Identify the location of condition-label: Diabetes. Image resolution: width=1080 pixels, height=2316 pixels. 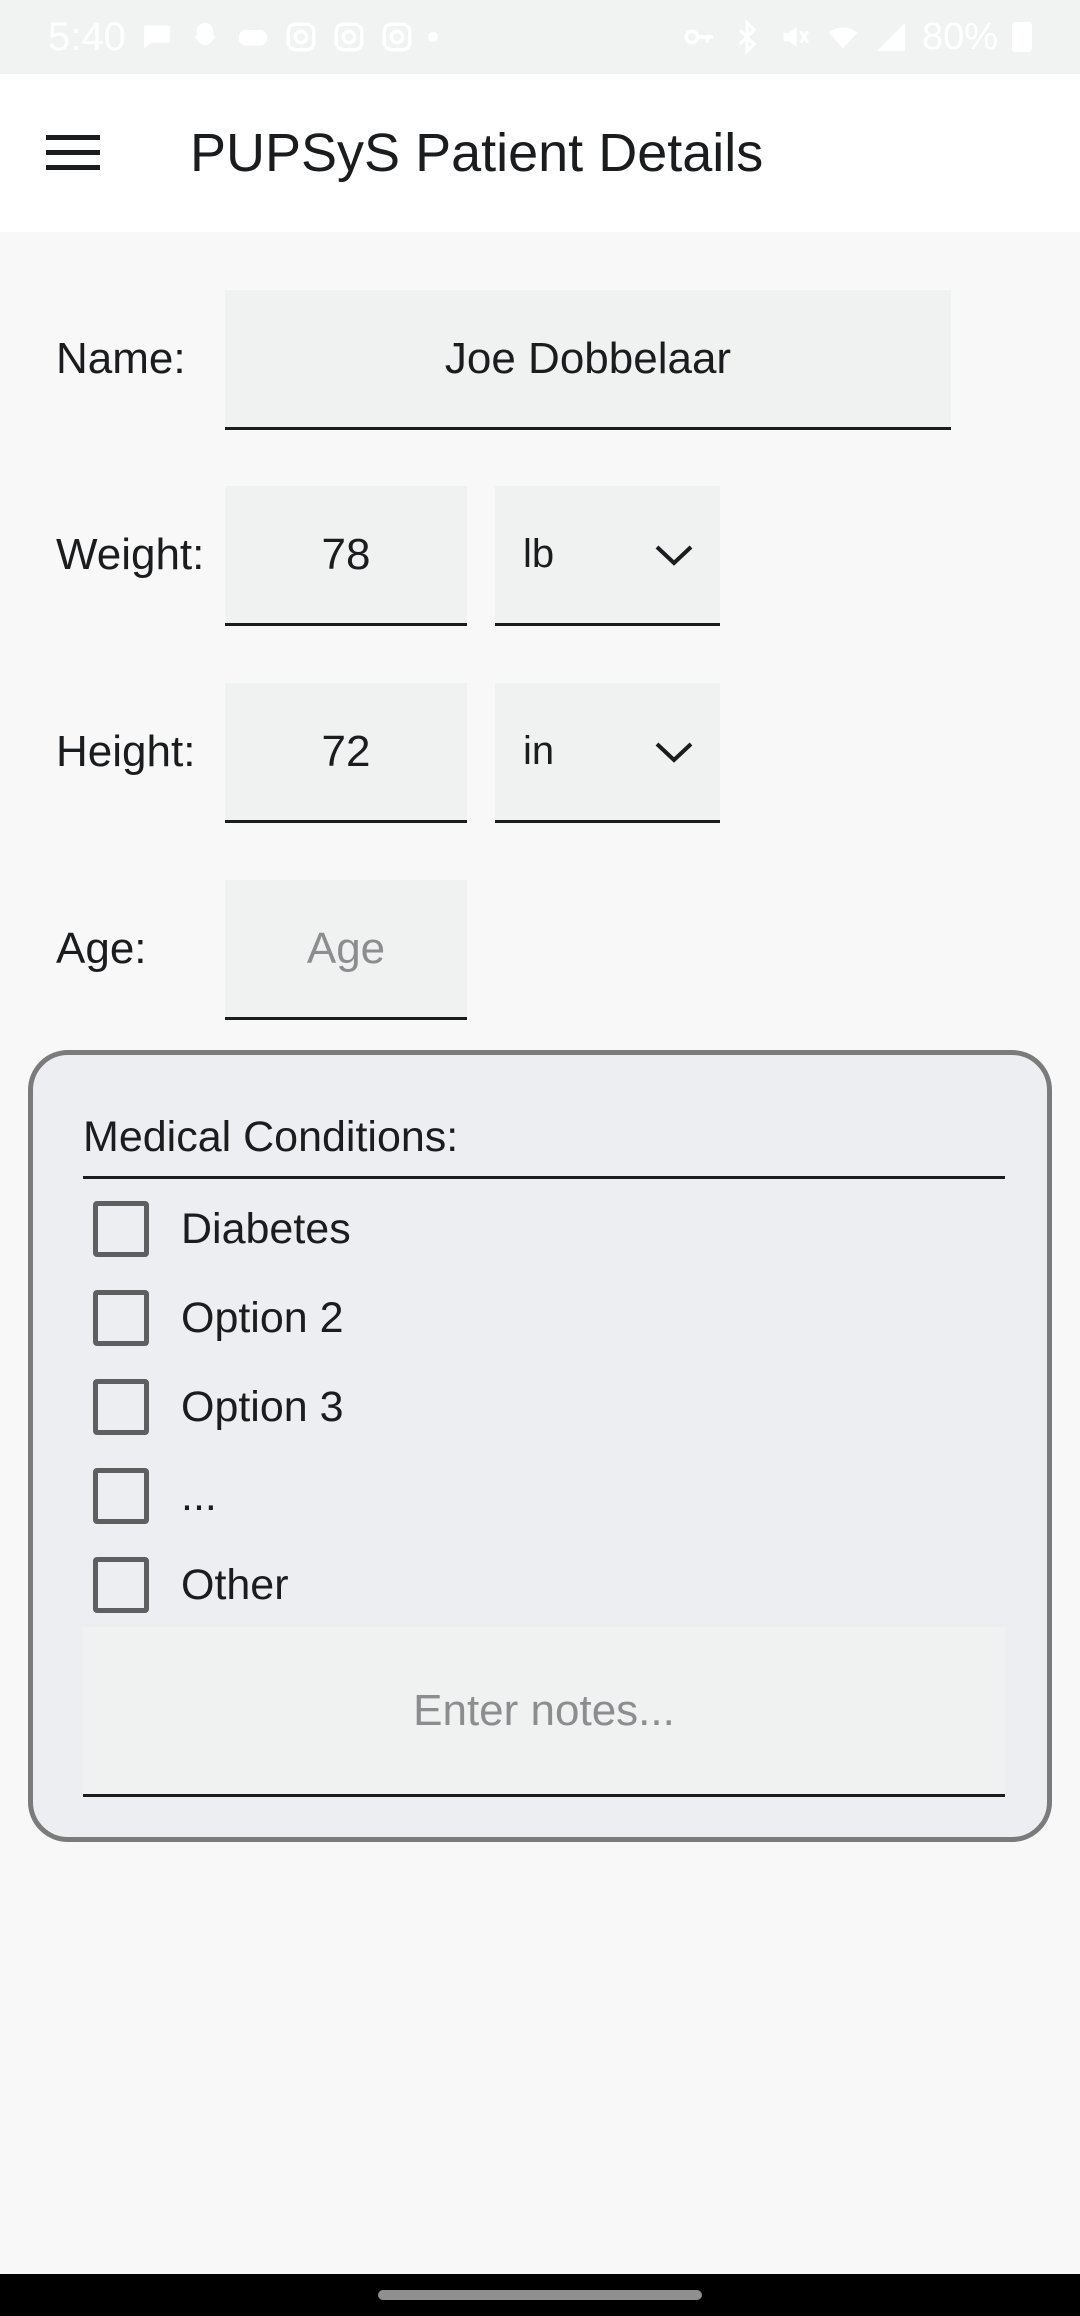
(266, 1228).